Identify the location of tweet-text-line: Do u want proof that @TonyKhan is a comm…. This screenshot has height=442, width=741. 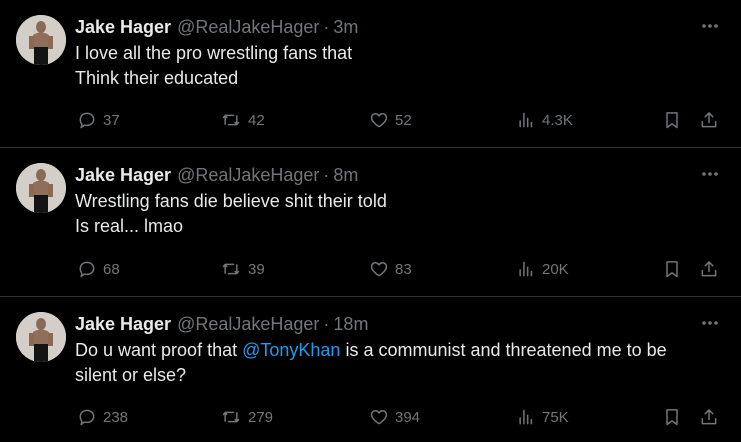
(400, 350).